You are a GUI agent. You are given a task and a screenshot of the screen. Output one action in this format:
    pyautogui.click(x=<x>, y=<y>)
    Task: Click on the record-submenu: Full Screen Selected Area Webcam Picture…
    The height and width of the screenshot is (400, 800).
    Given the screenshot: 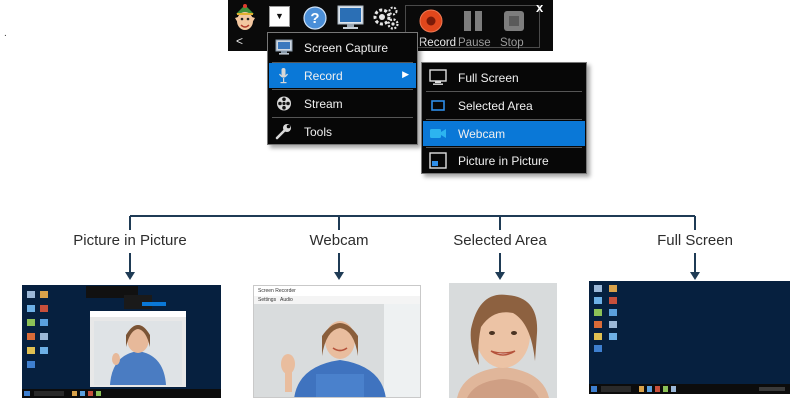 What is the action you would take?
    pyautogui.click(x=504, y=118)
    